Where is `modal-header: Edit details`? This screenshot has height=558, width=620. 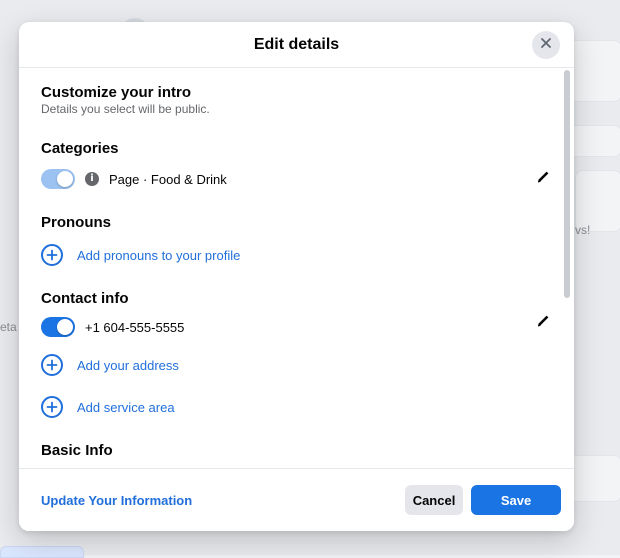
modal-header: Edit details is located at coordinates (296, 45).